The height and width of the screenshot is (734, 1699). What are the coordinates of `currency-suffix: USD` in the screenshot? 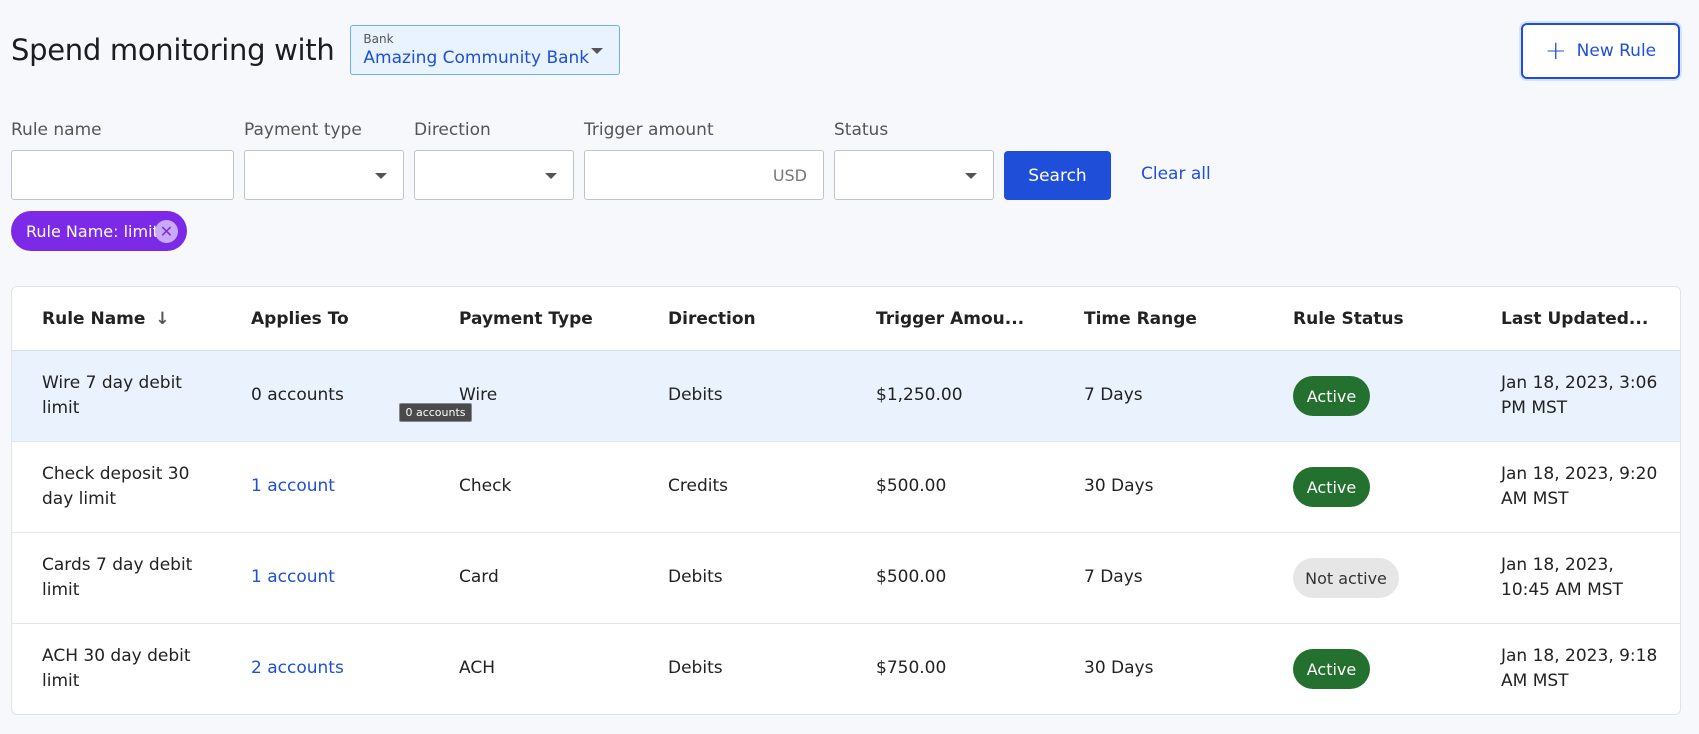 It's located at (789, 175).